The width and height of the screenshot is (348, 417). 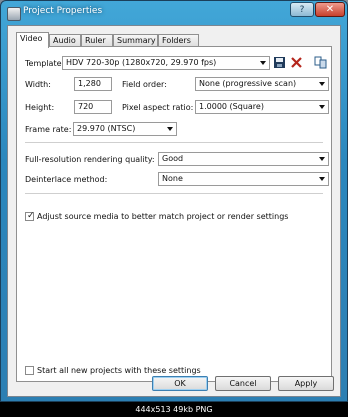 I want to click on save-disk-icon, so click(x=279, y=62).